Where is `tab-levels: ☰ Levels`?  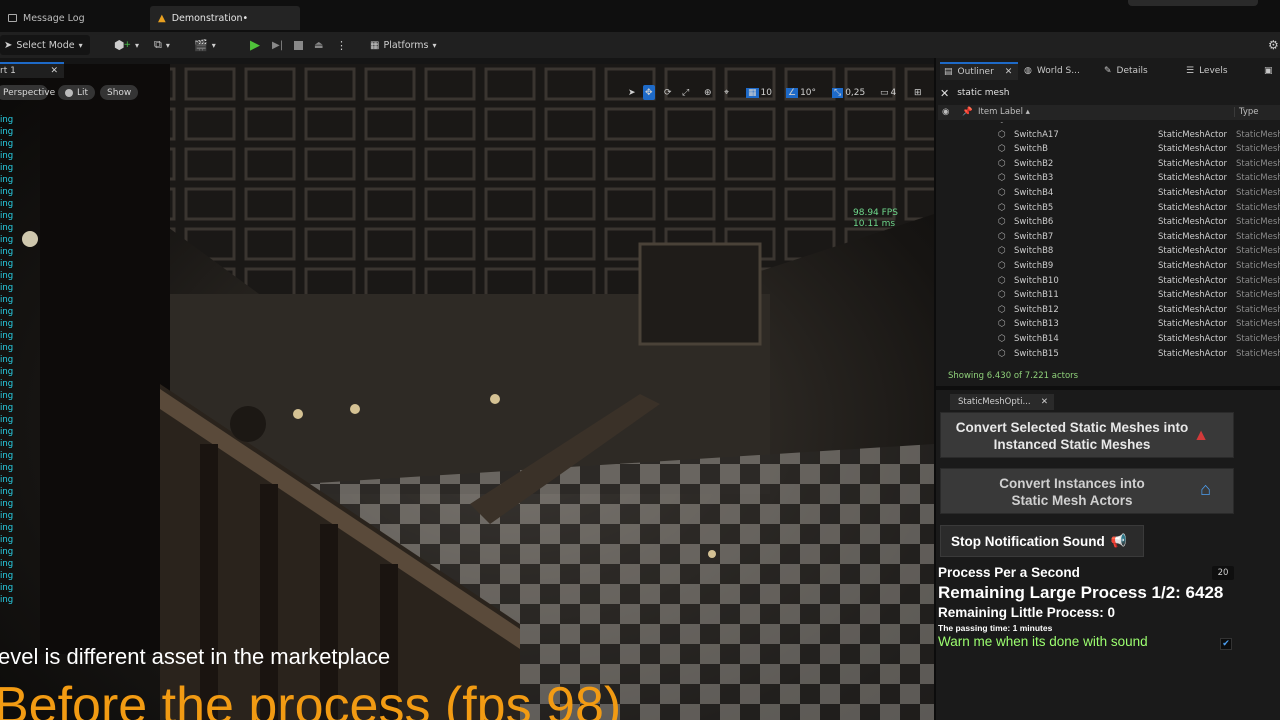 tab-levels: ☰ Levels is located at coordinates (1207, 71).